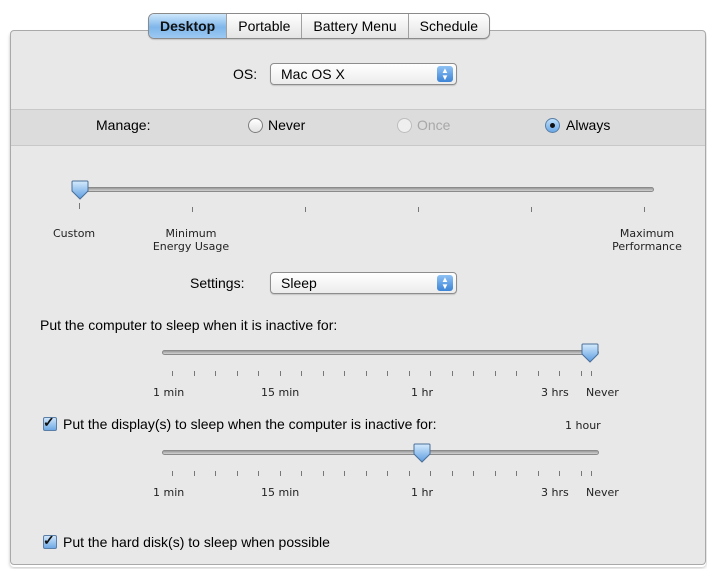  Describe the element at coordinates (647, 246) in the screenshot. I see `maximum-line2: Performance` at that location.